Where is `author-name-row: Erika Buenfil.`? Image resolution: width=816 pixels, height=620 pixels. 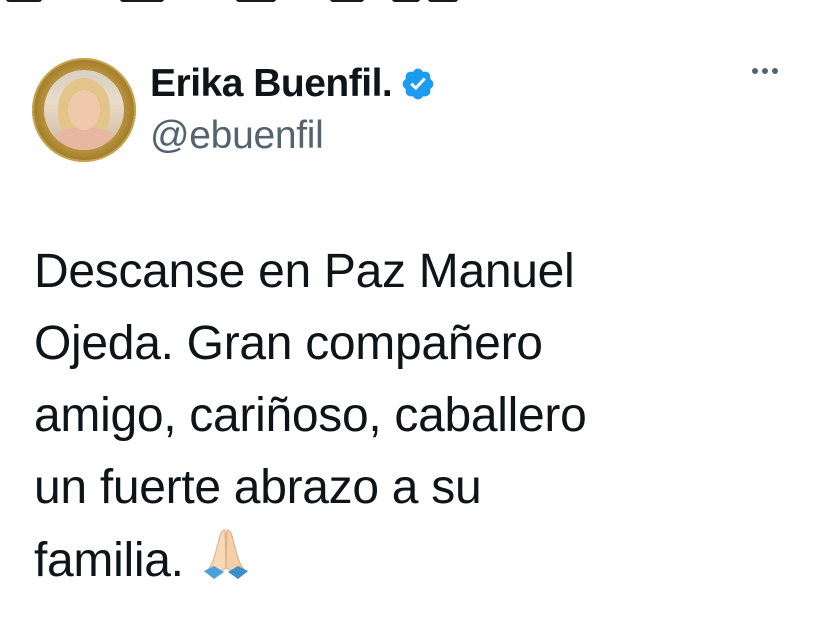 author-name-row: Erika Buenfil. is located at coordinates (293, 84).